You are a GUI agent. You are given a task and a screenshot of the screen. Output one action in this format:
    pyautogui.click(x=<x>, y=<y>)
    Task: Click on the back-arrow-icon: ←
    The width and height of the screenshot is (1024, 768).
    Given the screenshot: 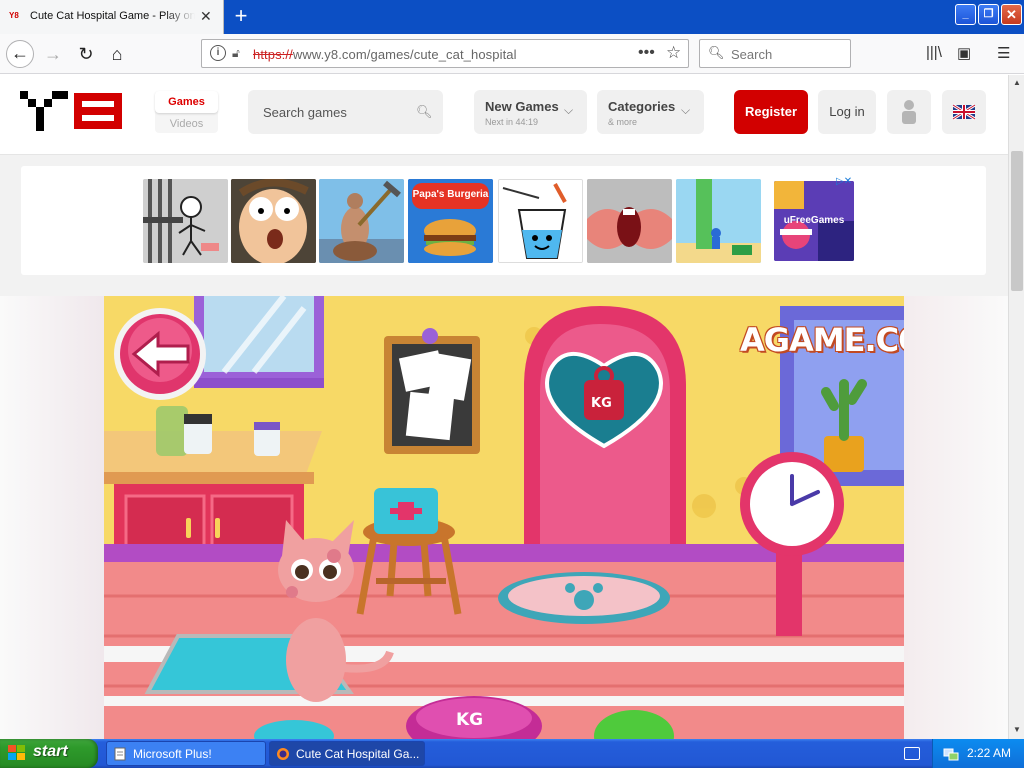 What is the action you would take?
    pyautogui.click(x=20, y=54)
    